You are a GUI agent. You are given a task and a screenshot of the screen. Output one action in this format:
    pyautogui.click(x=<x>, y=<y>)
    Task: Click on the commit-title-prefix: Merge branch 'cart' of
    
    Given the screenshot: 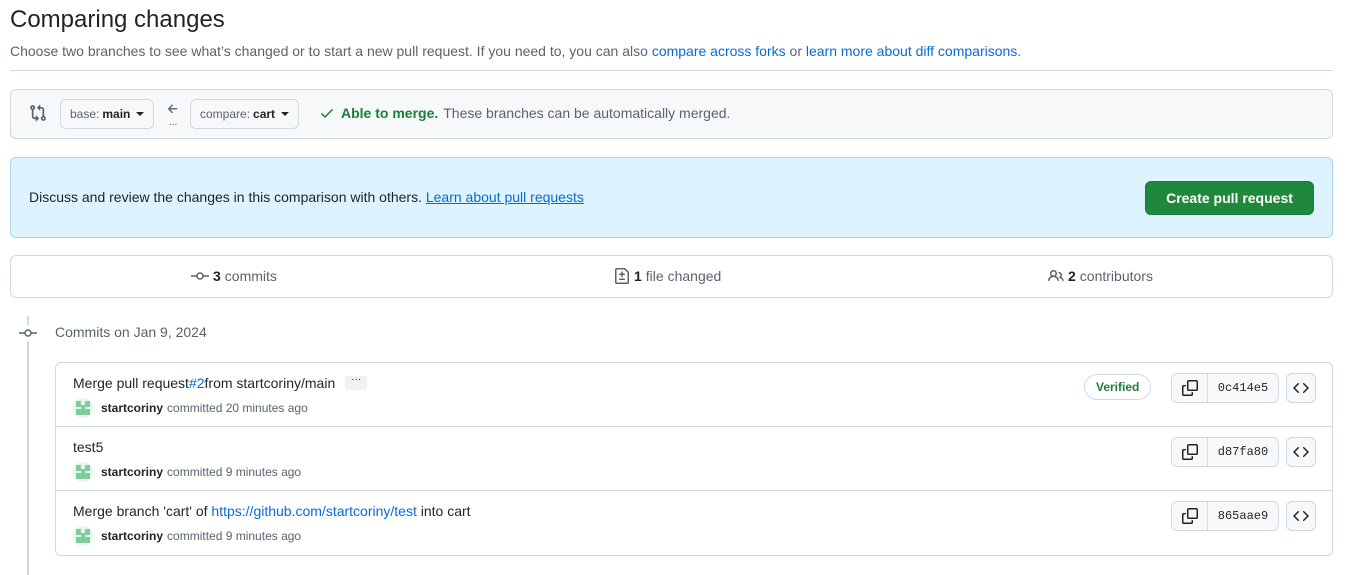 What is the action you would take?
    pyautogui.click(x=140, y=511)
    